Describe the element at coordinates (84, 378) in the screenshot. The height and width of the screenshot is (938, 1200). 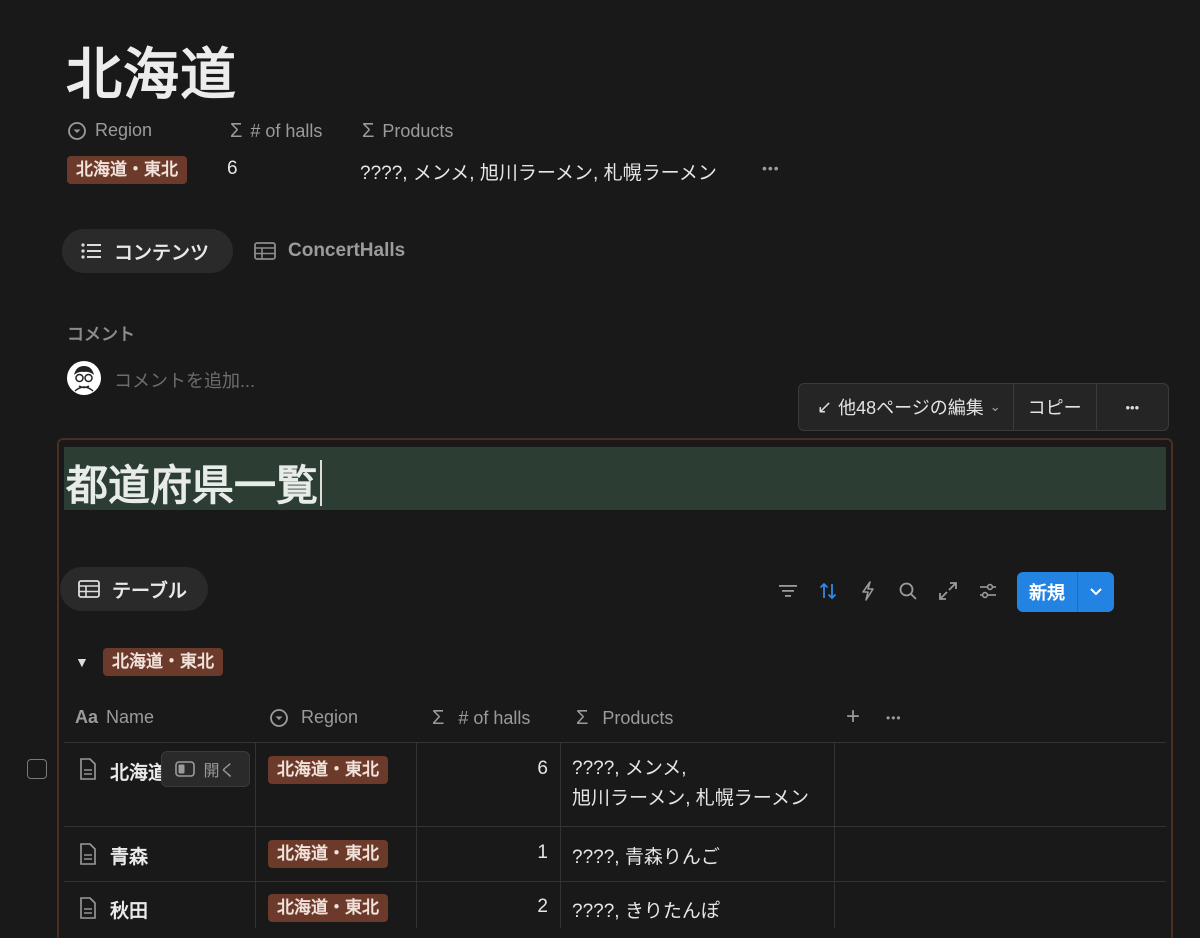
I see `avatar` at that location.